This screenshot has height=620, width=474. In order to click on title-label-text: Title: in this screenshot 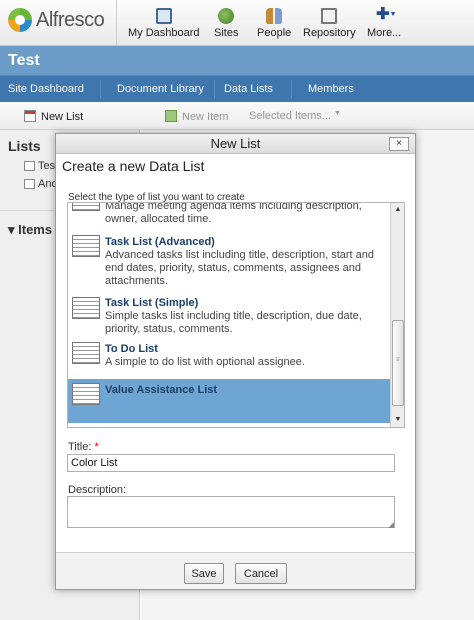, I will do `click(80, 447)`.